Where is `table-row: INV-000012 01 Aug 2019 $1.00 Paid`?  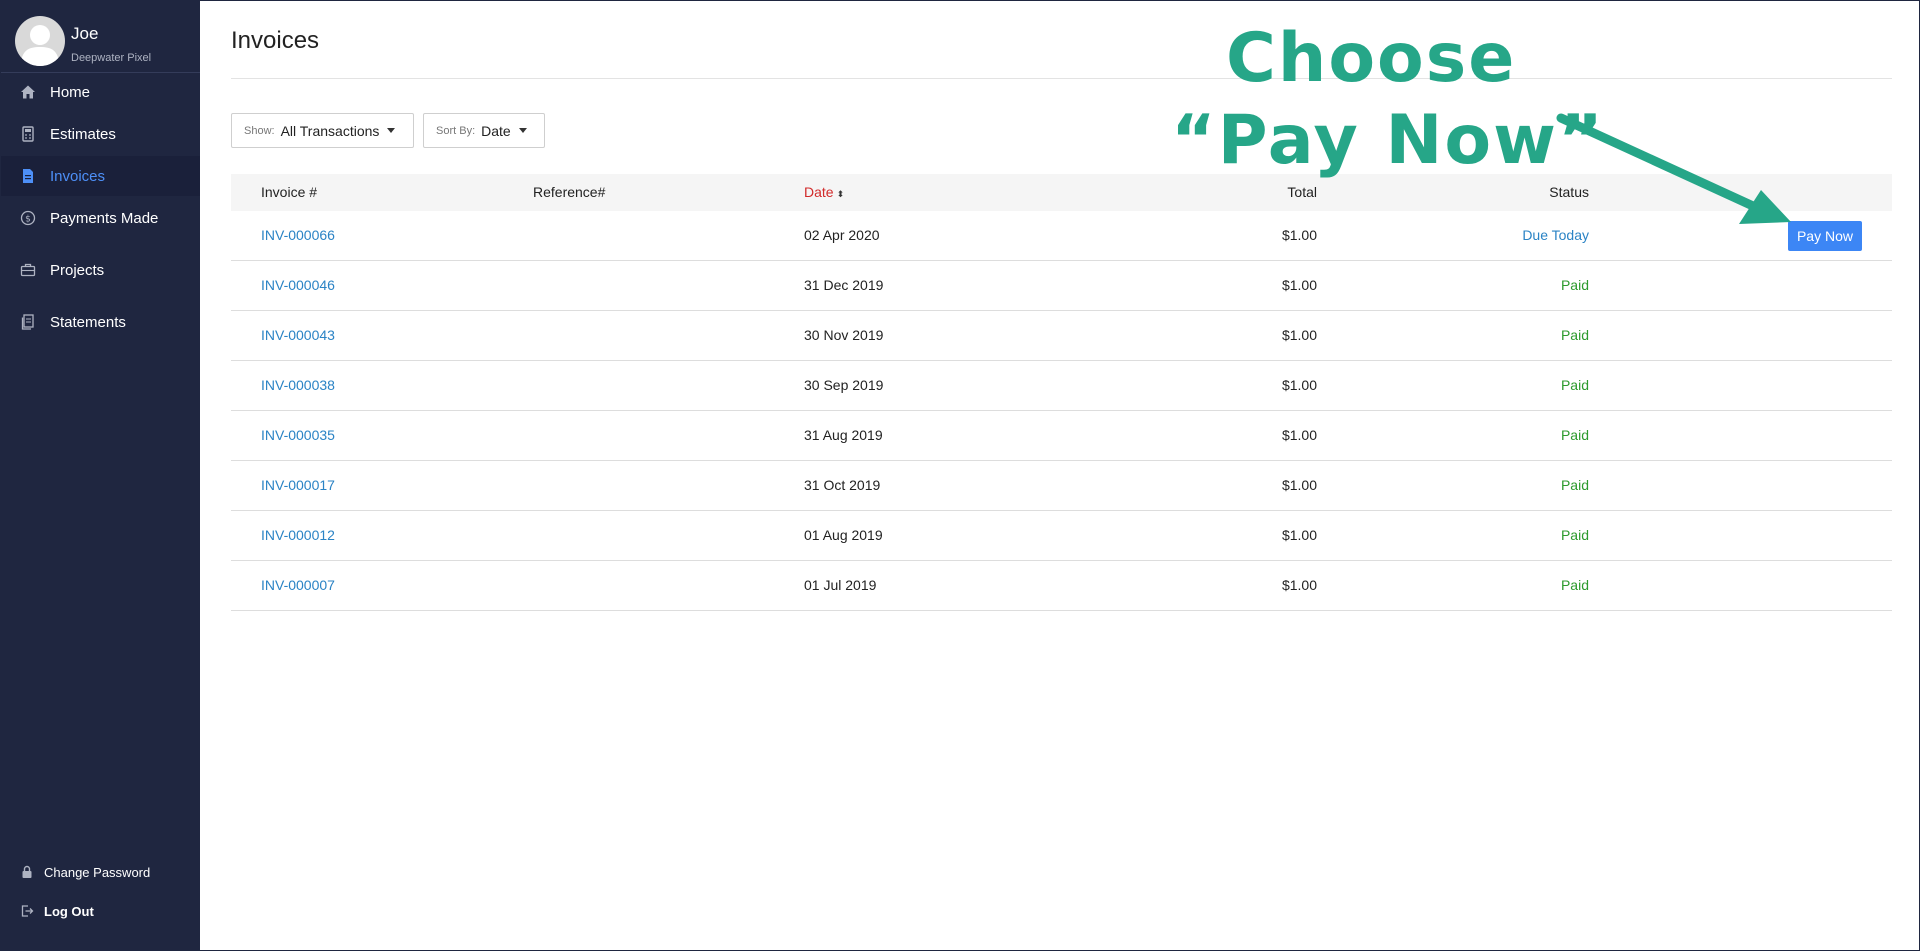 table-row: INV-000012 01 Aug 2019 $1.00 Paid is located at coordinates (1061, 536).